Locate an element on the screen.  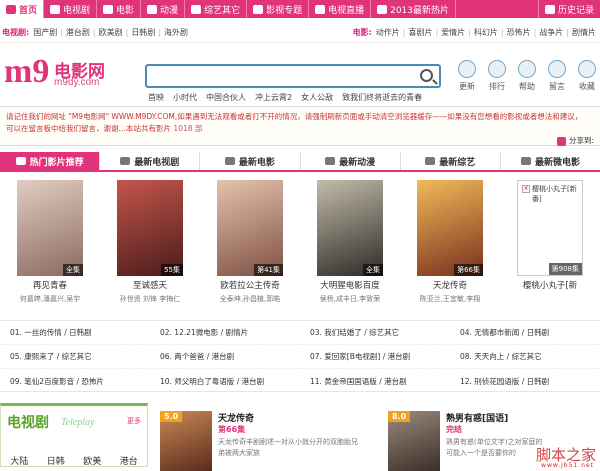
hot-keyword: 小时代 is located at coordinates (185, 97).